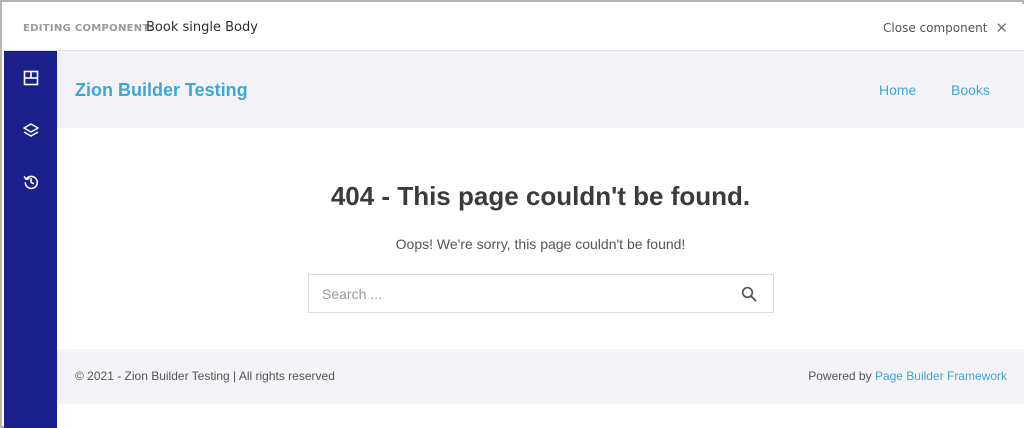 Image resolution: width=1024 pixels, height=428 pixels. Describe the element at coordinates (540, 196) in the screenshot. I see `page-title: 404 - This page couldn't be found.` at that location.